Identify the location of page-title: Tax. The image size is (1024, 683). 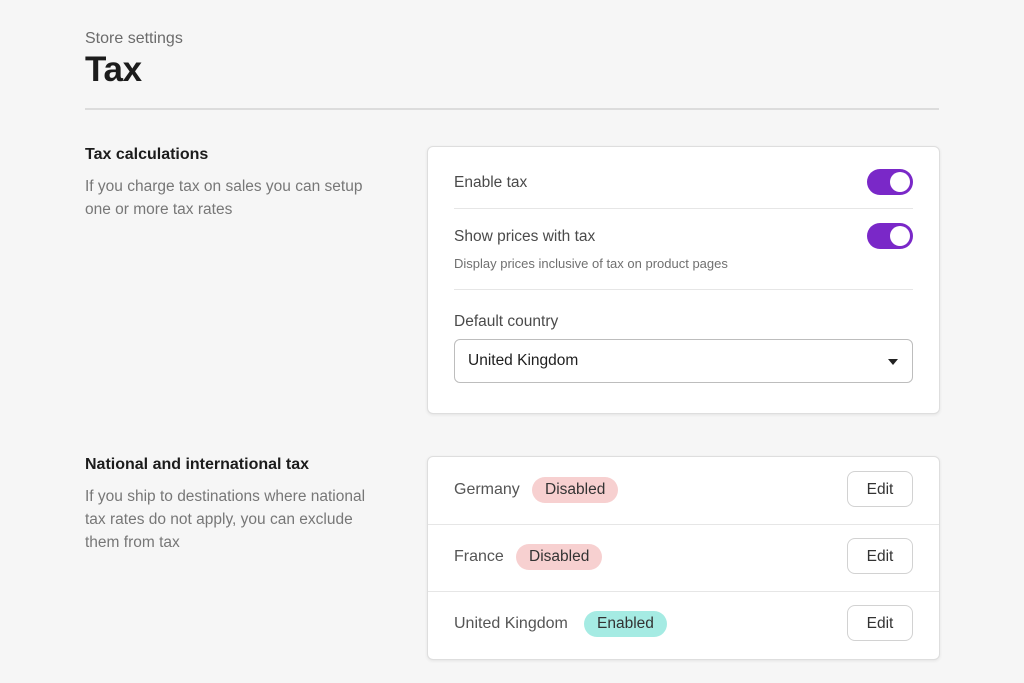
(113, 69).